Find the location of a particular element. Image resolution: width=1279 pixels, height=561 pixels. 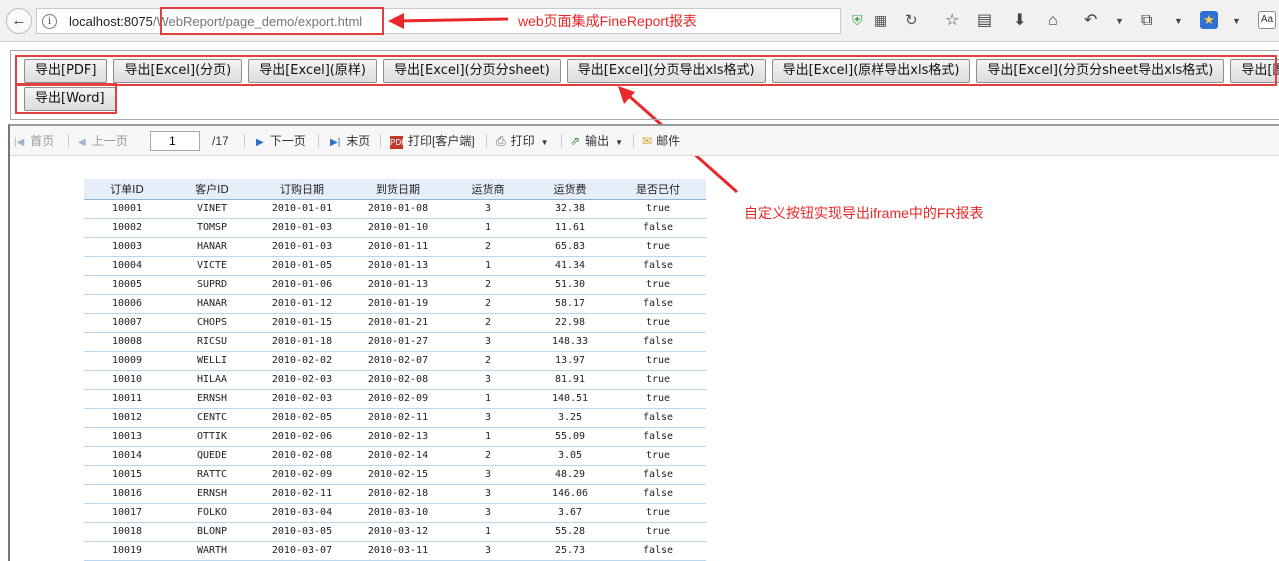

table-cell: 2010-01-01 is located at coordinates (302, 209).